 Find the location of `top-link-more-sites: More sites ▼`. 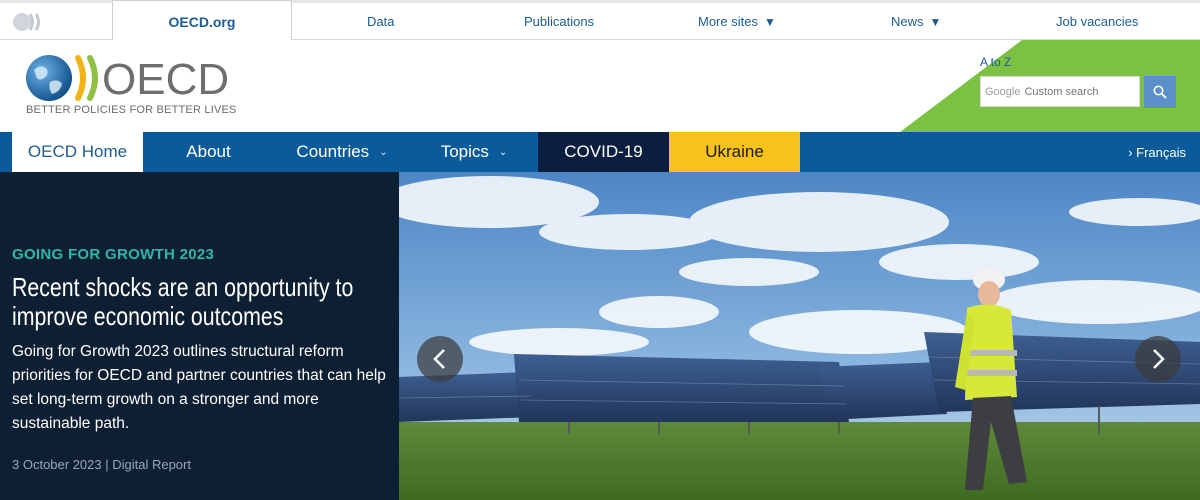

top-link-more-sites: More sites ▼ is located at coordinates (737, 21).